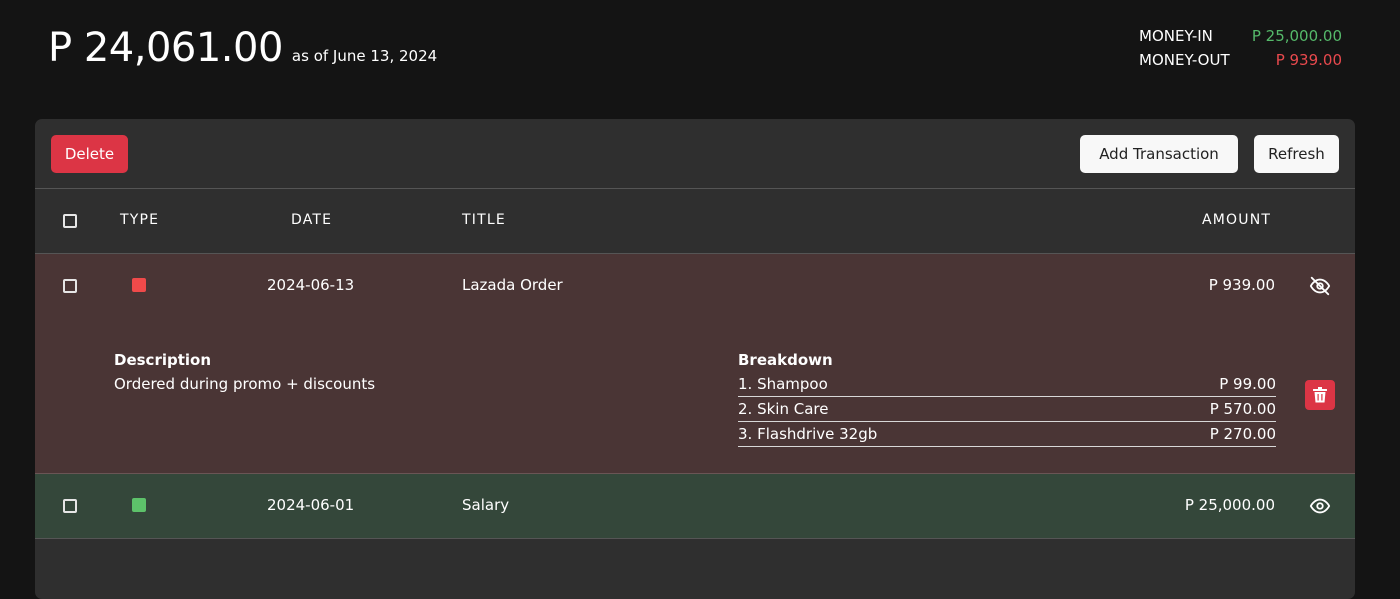  Describe the element at coordinates (1229, 505) in the screenshot. I see `row-amount: P 25,000.00` at that location.